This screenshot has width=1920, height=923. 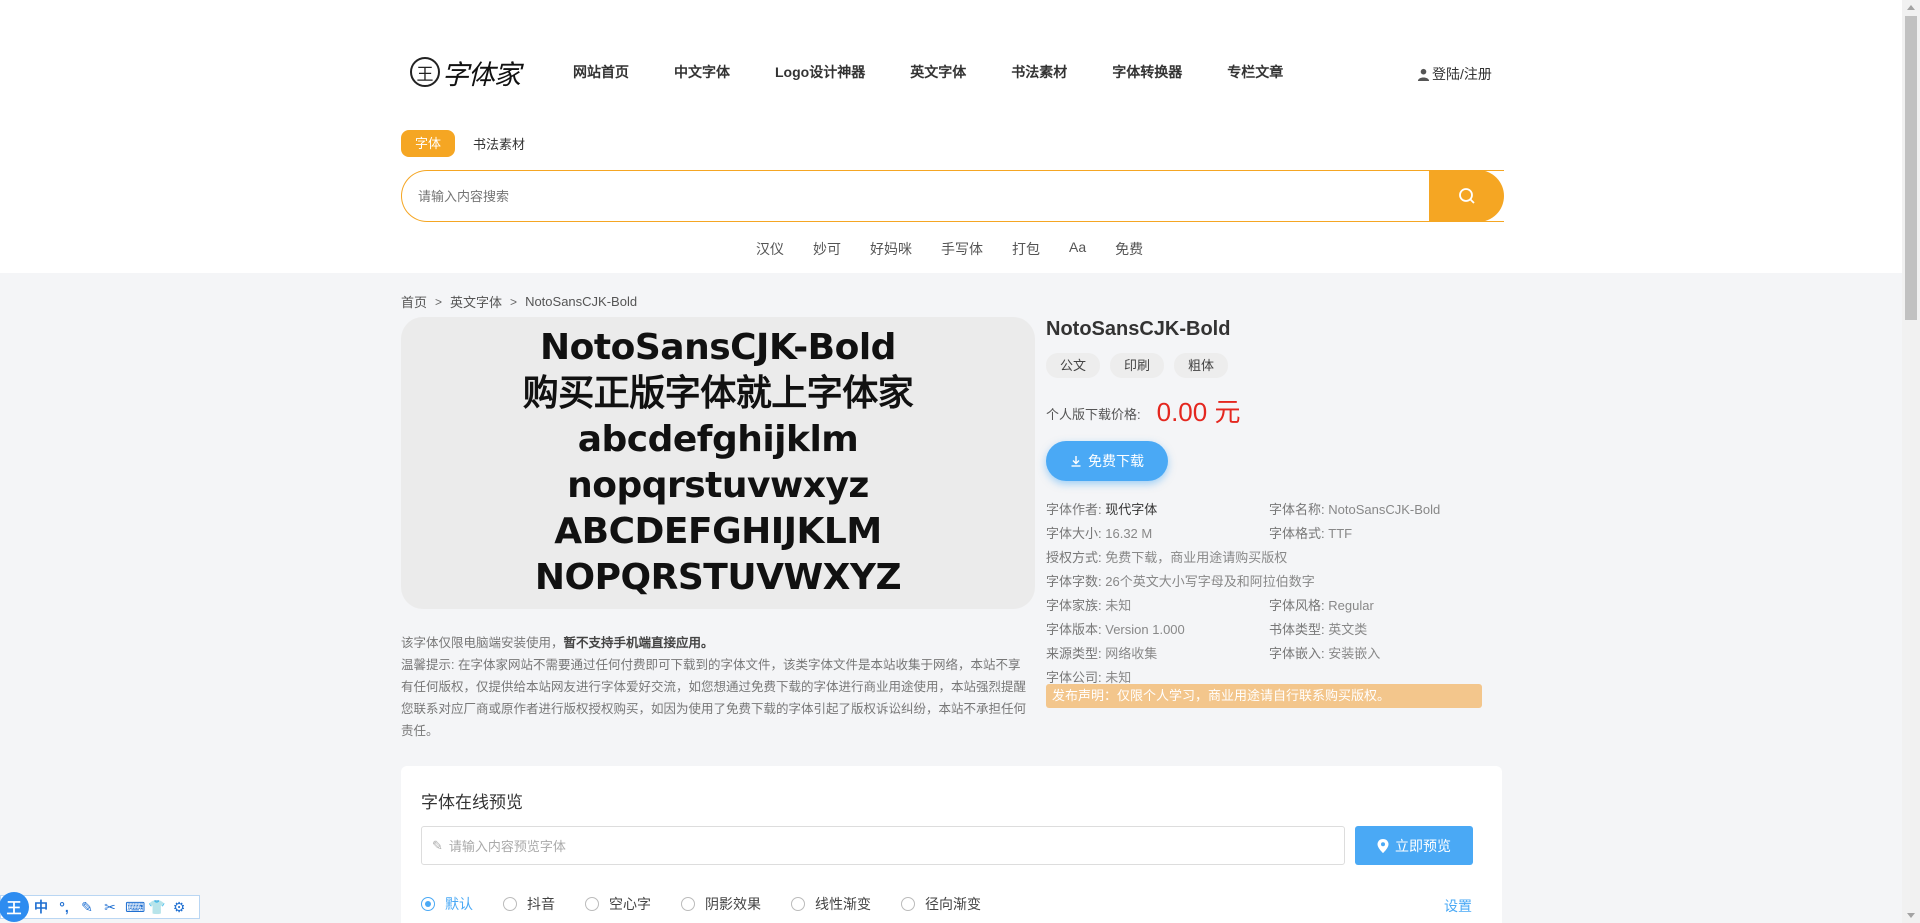 I want to click on effect-options: 默认 抖音 空心字 阴影效果 线性渐变 径向渐变, so click(x=716, y=904).